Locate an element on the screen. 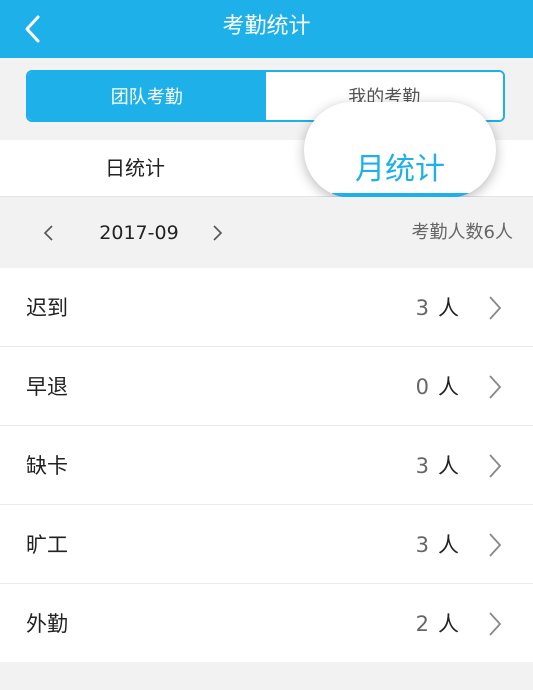  stat-label: 迟到 is located at coordinates (47, 308).